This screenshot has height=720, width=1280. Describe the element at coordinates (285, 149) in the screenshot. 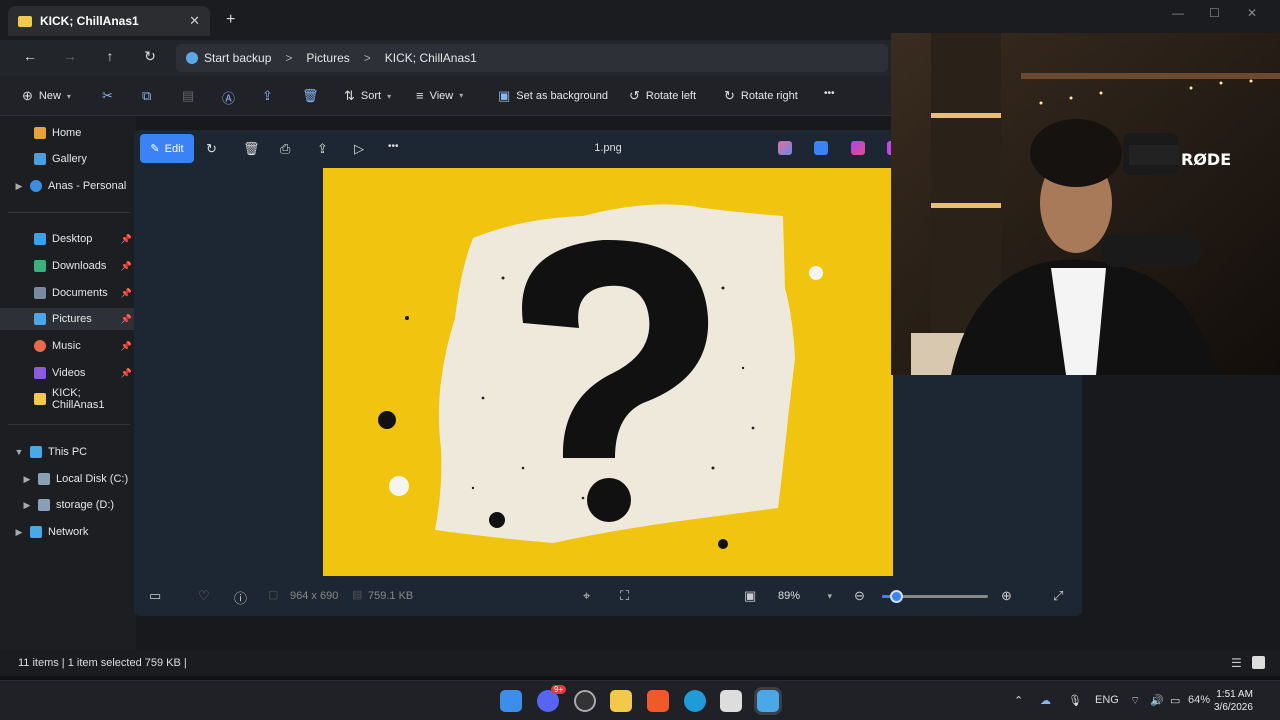

I see `print-icon: ⎙` at that location.